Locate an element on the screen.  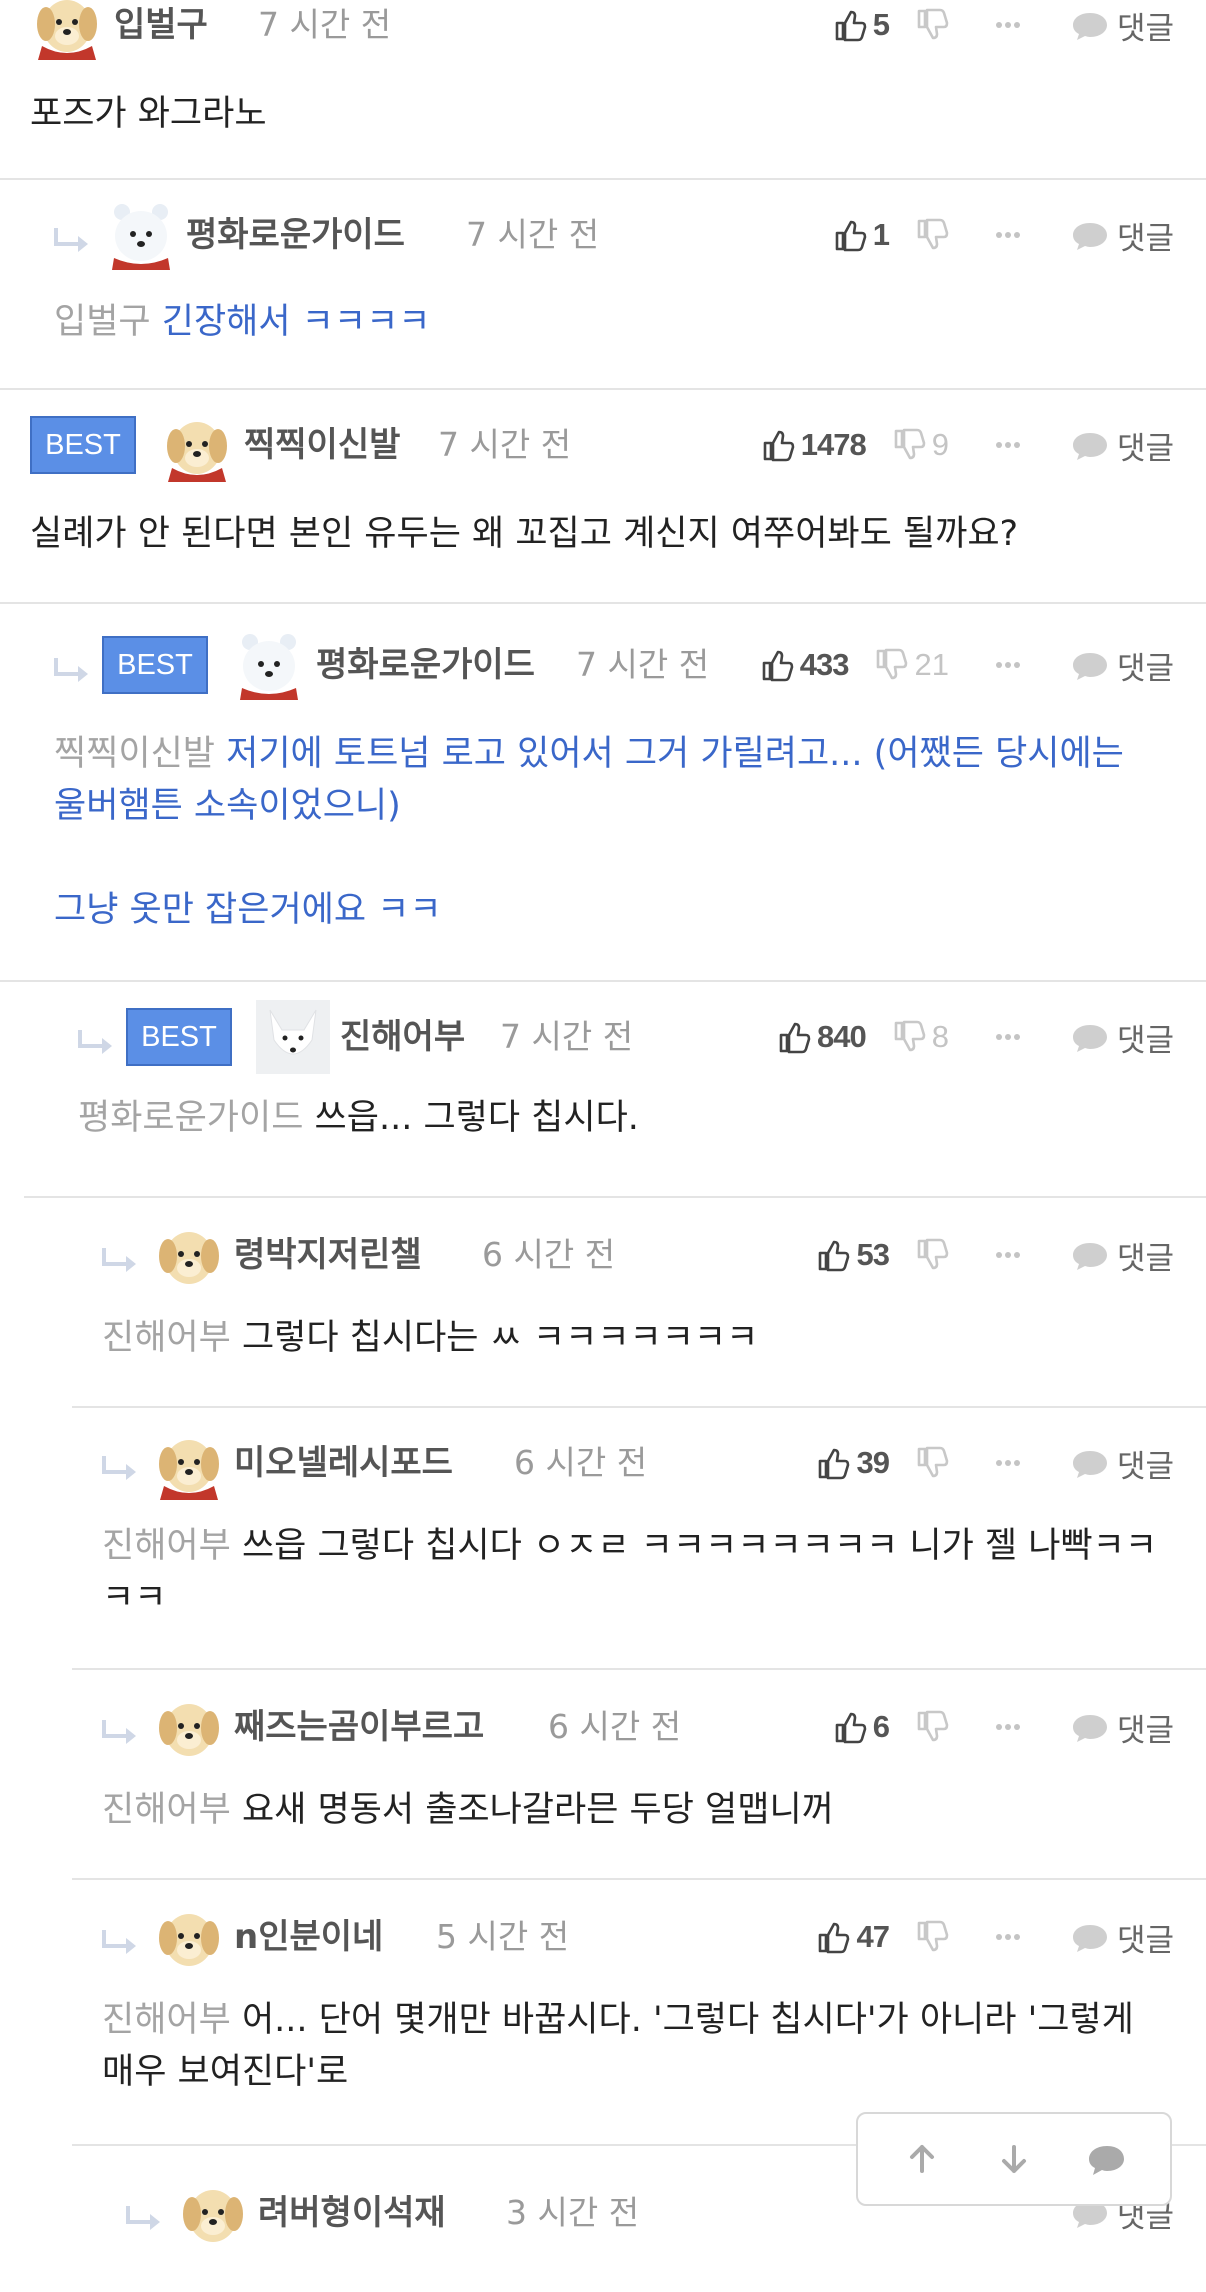
nickname: 려버형이석재 is located at coordinates (352, 2213).